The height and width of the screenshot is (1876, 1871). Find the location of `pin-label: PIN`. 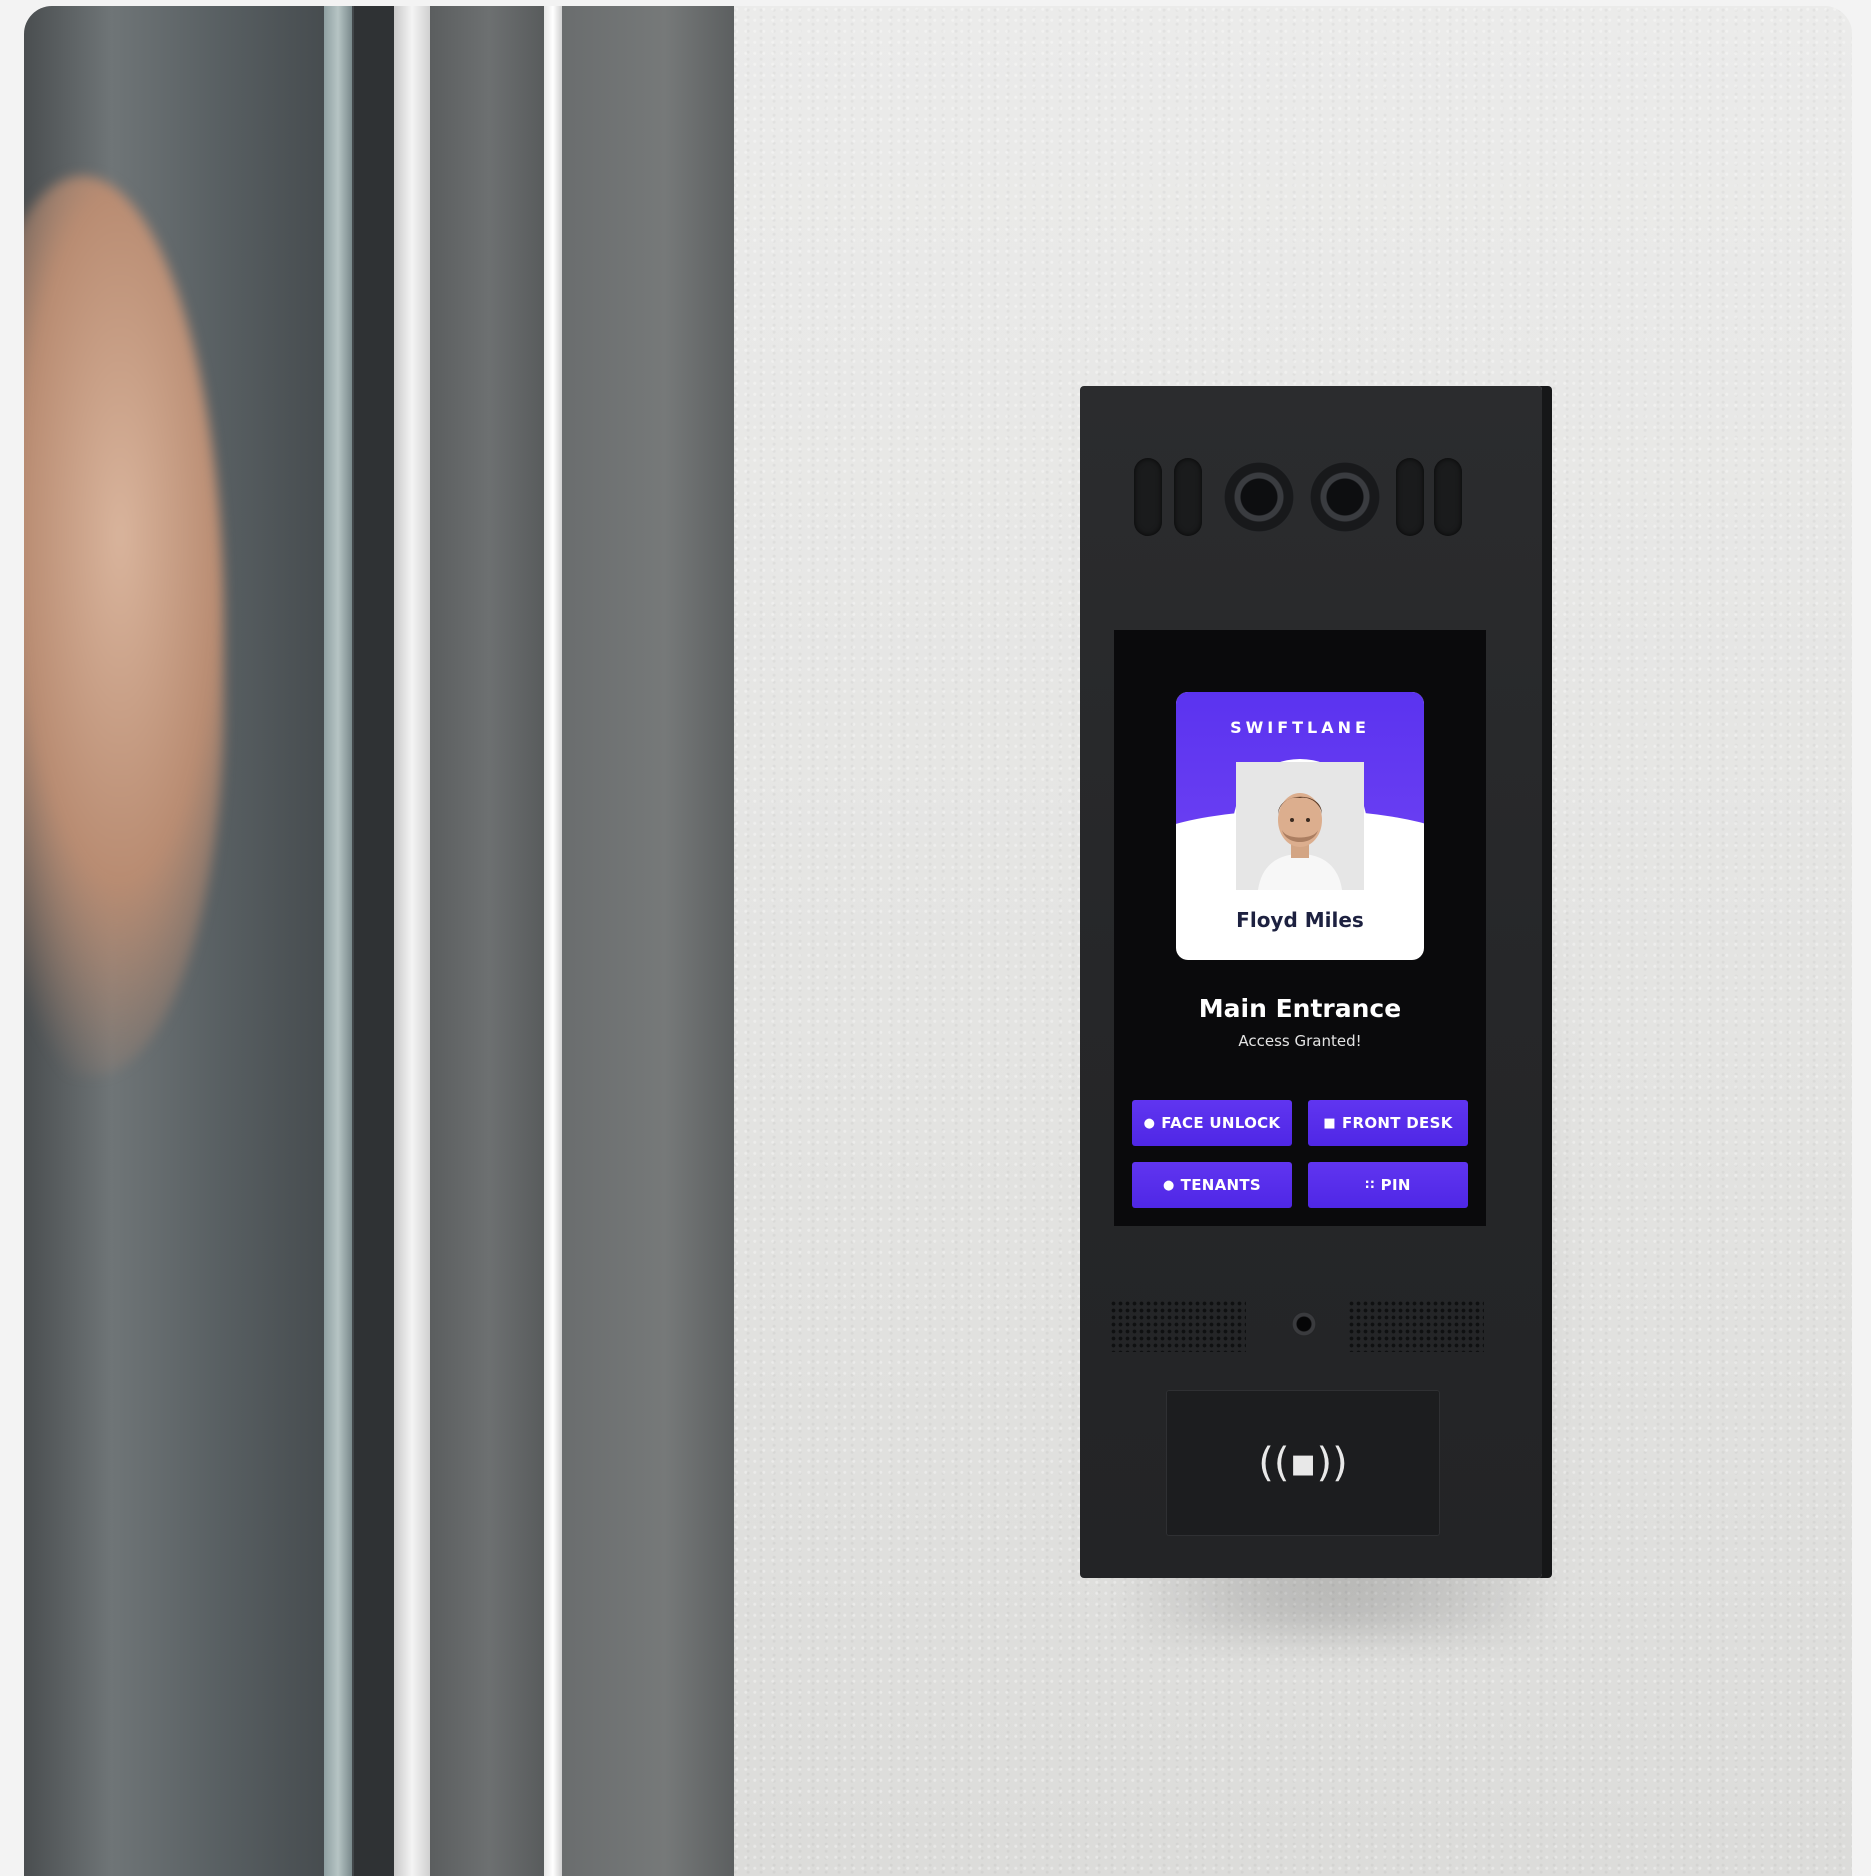

pin-label: PIN is located at coordinates (1395, 1185).